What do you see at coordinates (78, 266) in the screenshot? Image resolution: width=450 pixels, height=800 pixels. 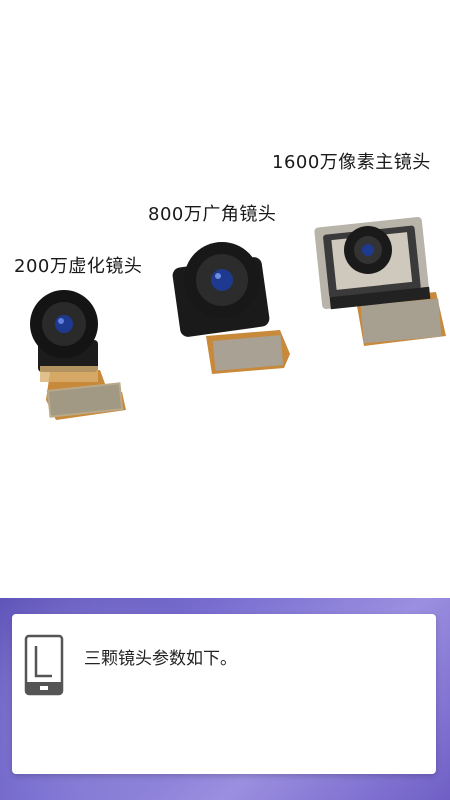 I see `label-2mp-bokeh-lens: 200万虚化镜头` at bounding box center [78, 266].